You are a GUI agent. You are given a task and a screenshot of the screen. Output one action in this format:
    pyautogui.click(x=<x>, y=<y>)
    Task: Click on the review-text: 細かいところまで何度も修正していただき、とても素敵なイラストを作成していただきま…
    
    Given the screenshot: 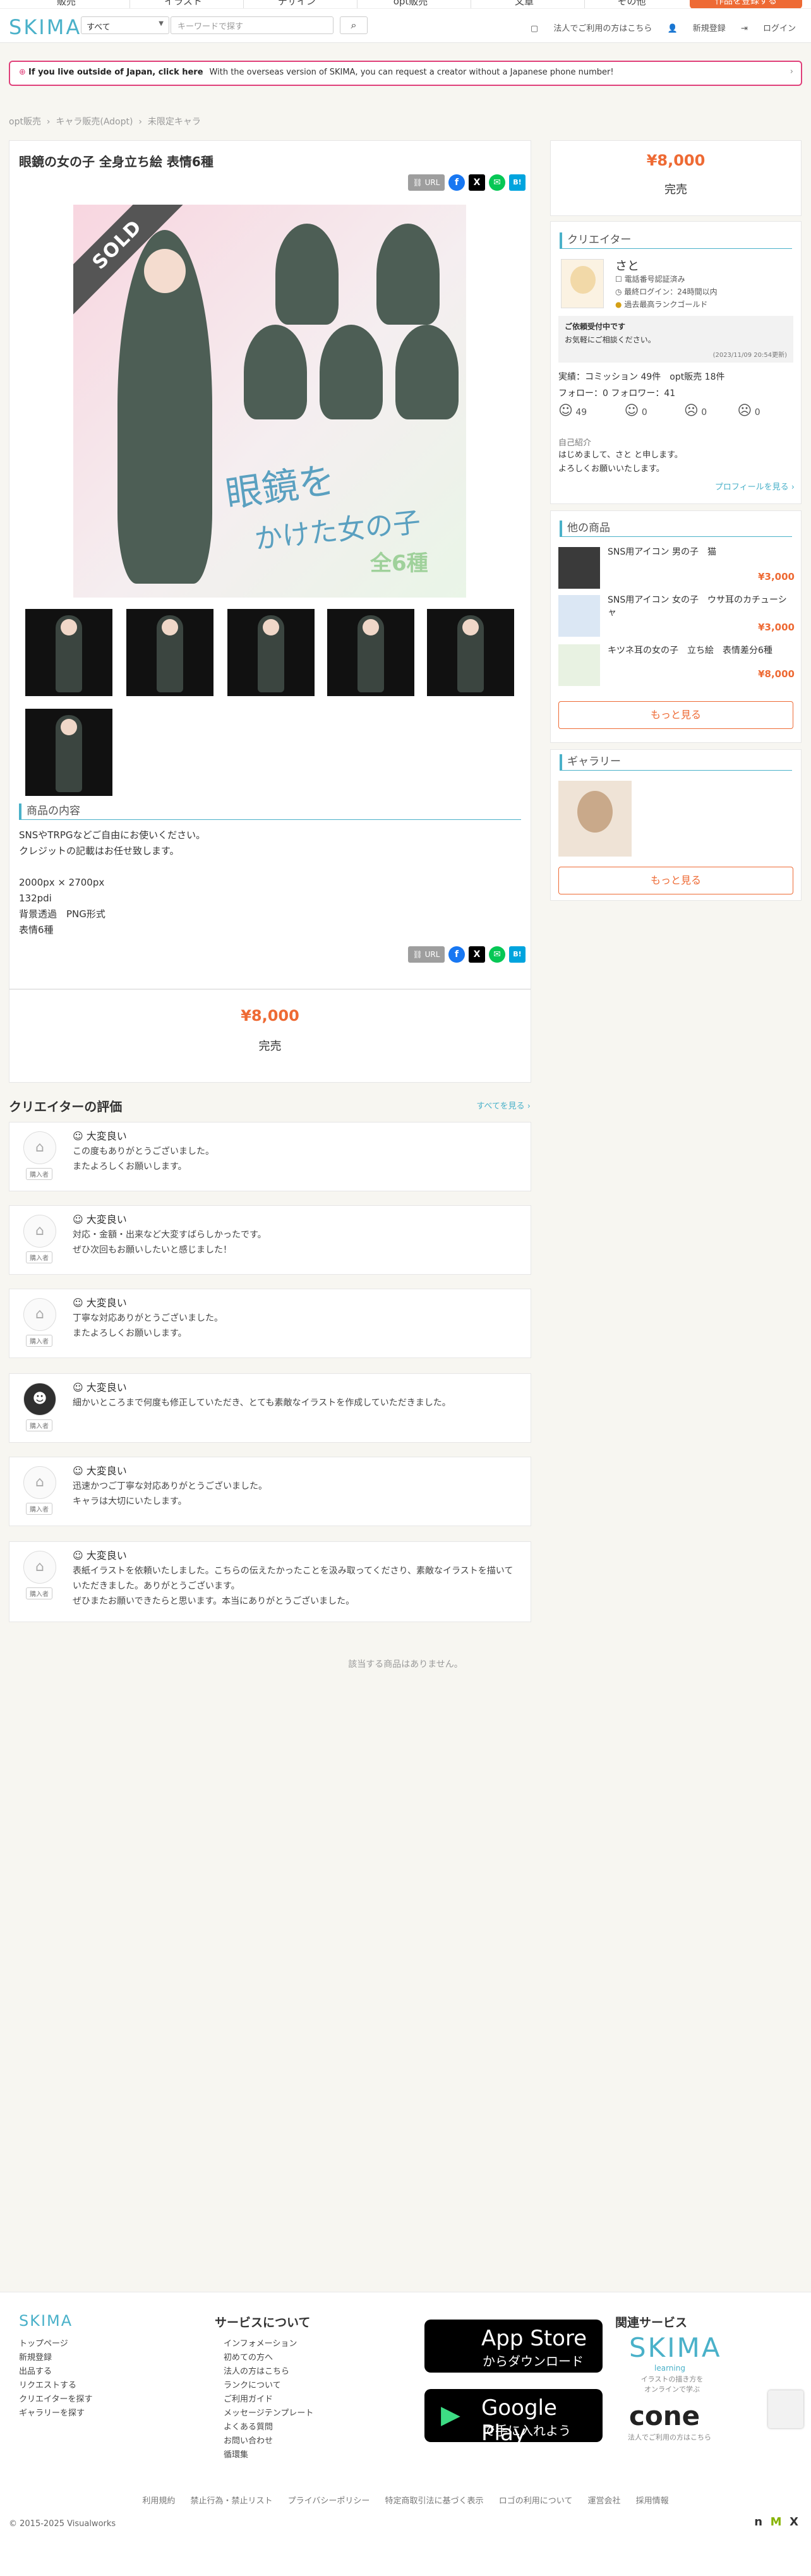 What is the action you would take?
    pyautogui.click(x=262, y=1403)
    